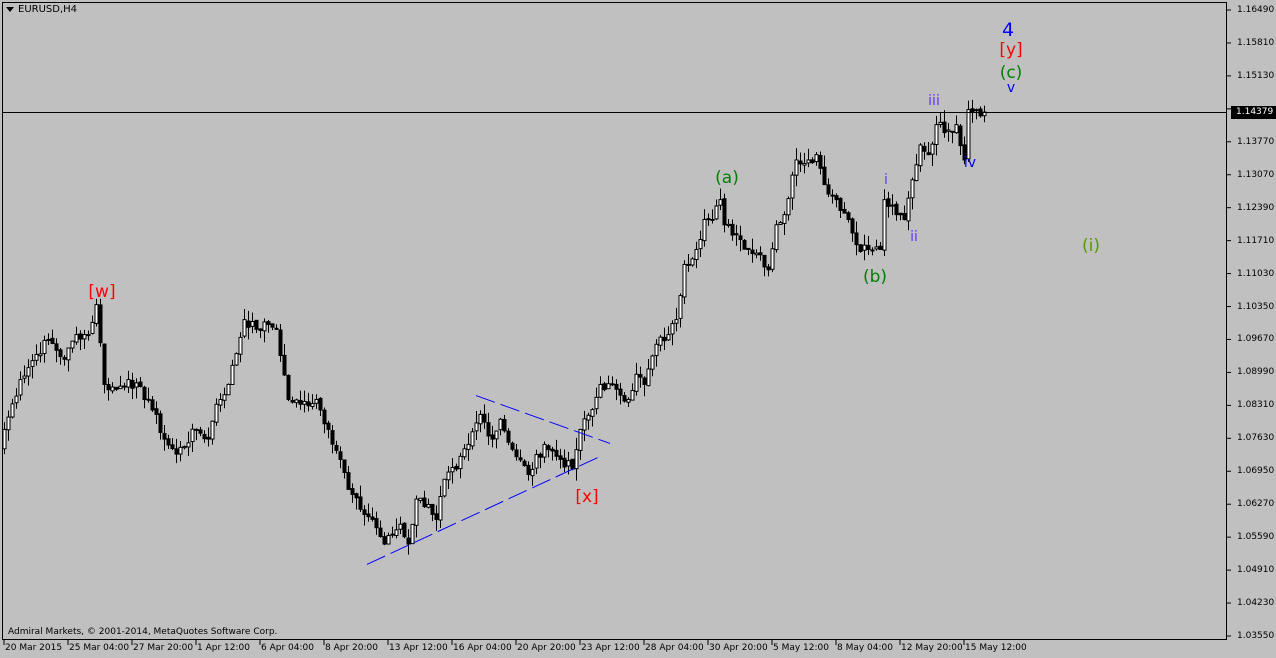 The image size is (1276, 658). I want to click on x-tick-label: 8 Apr 20:00, so click(351, 648).